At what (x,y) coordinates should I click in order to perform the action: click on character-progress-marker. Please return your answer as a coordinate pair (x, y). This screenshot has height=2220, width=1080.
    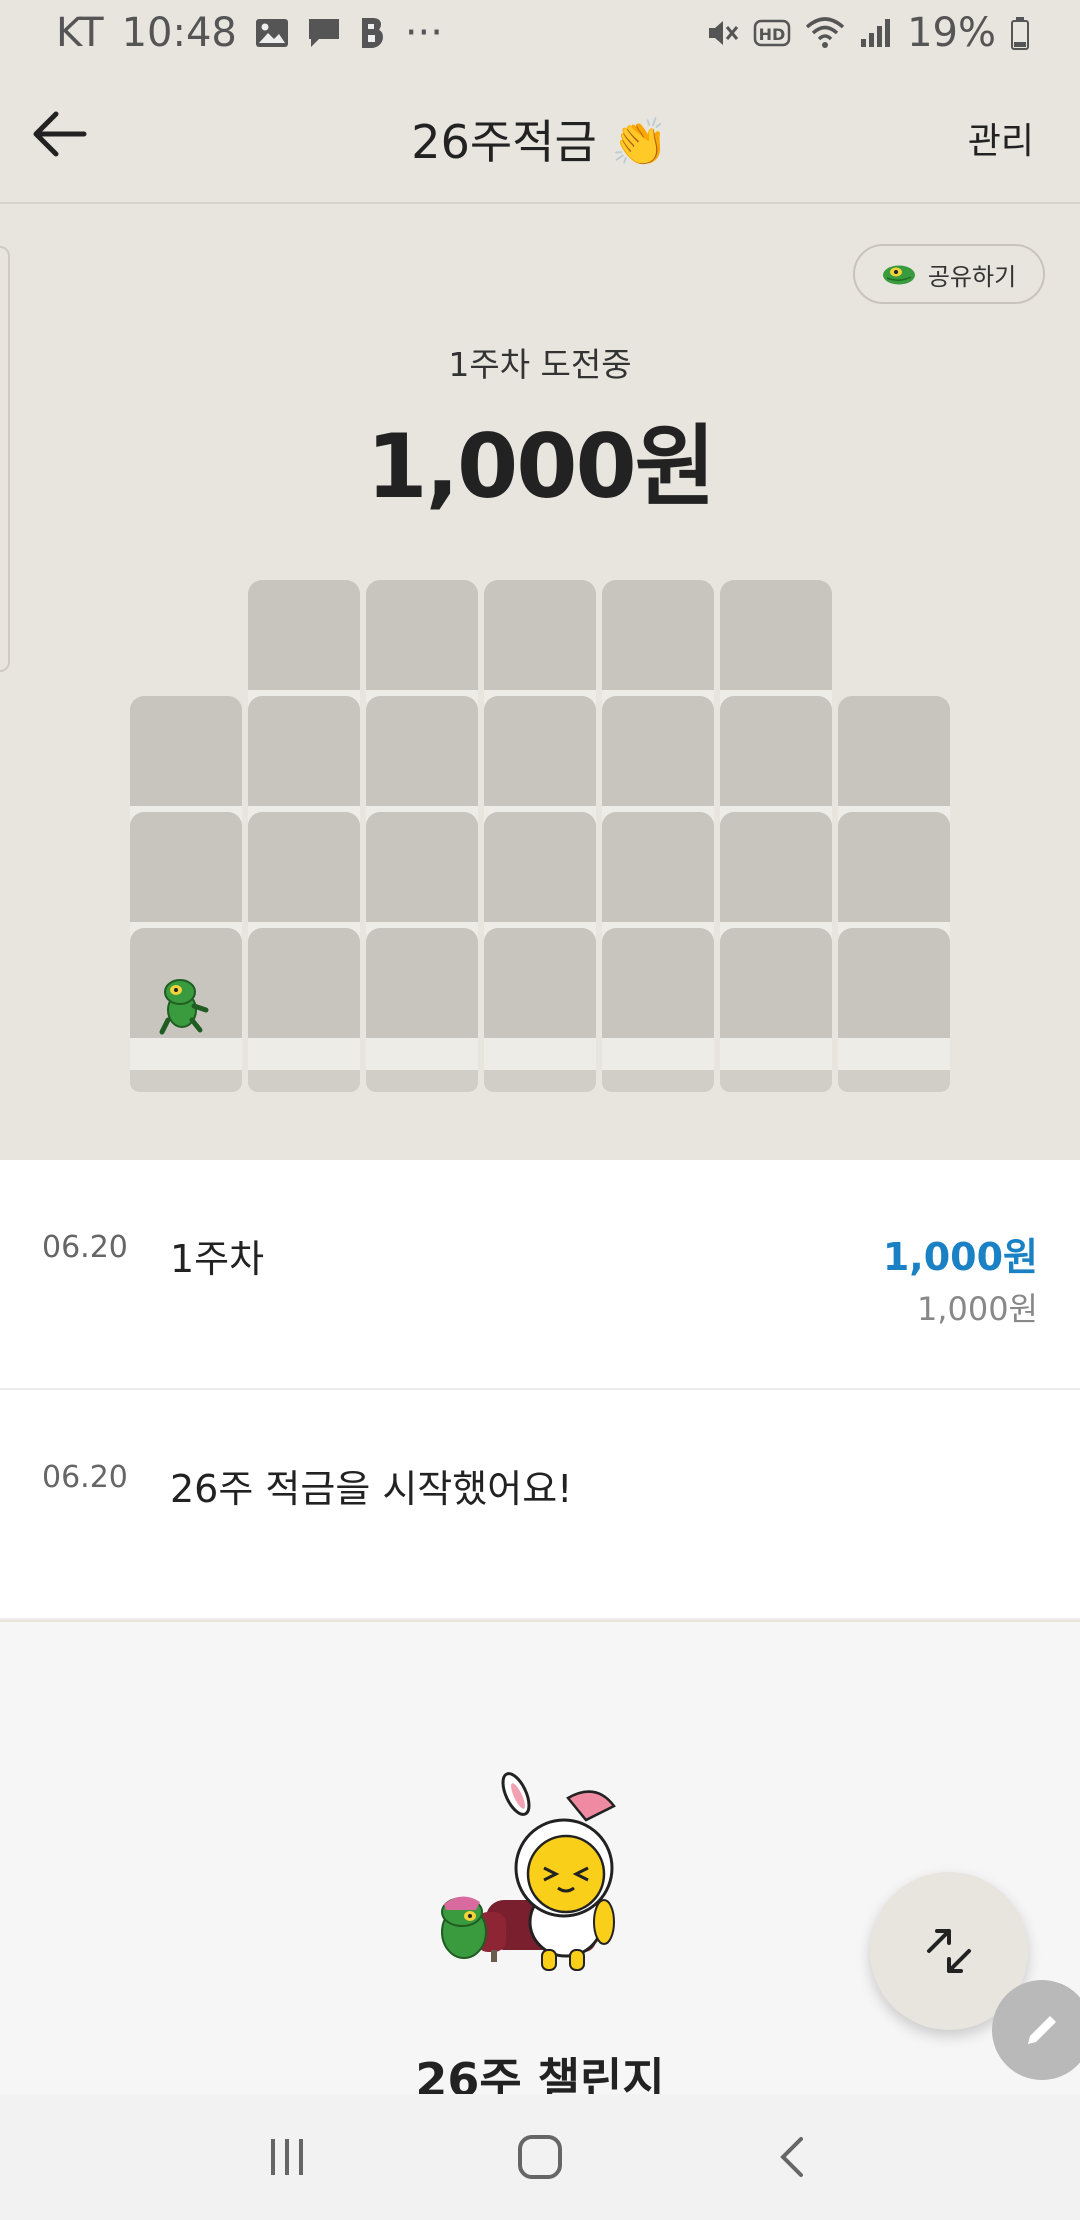
    Looking at the image, I should click on (184, 1007).